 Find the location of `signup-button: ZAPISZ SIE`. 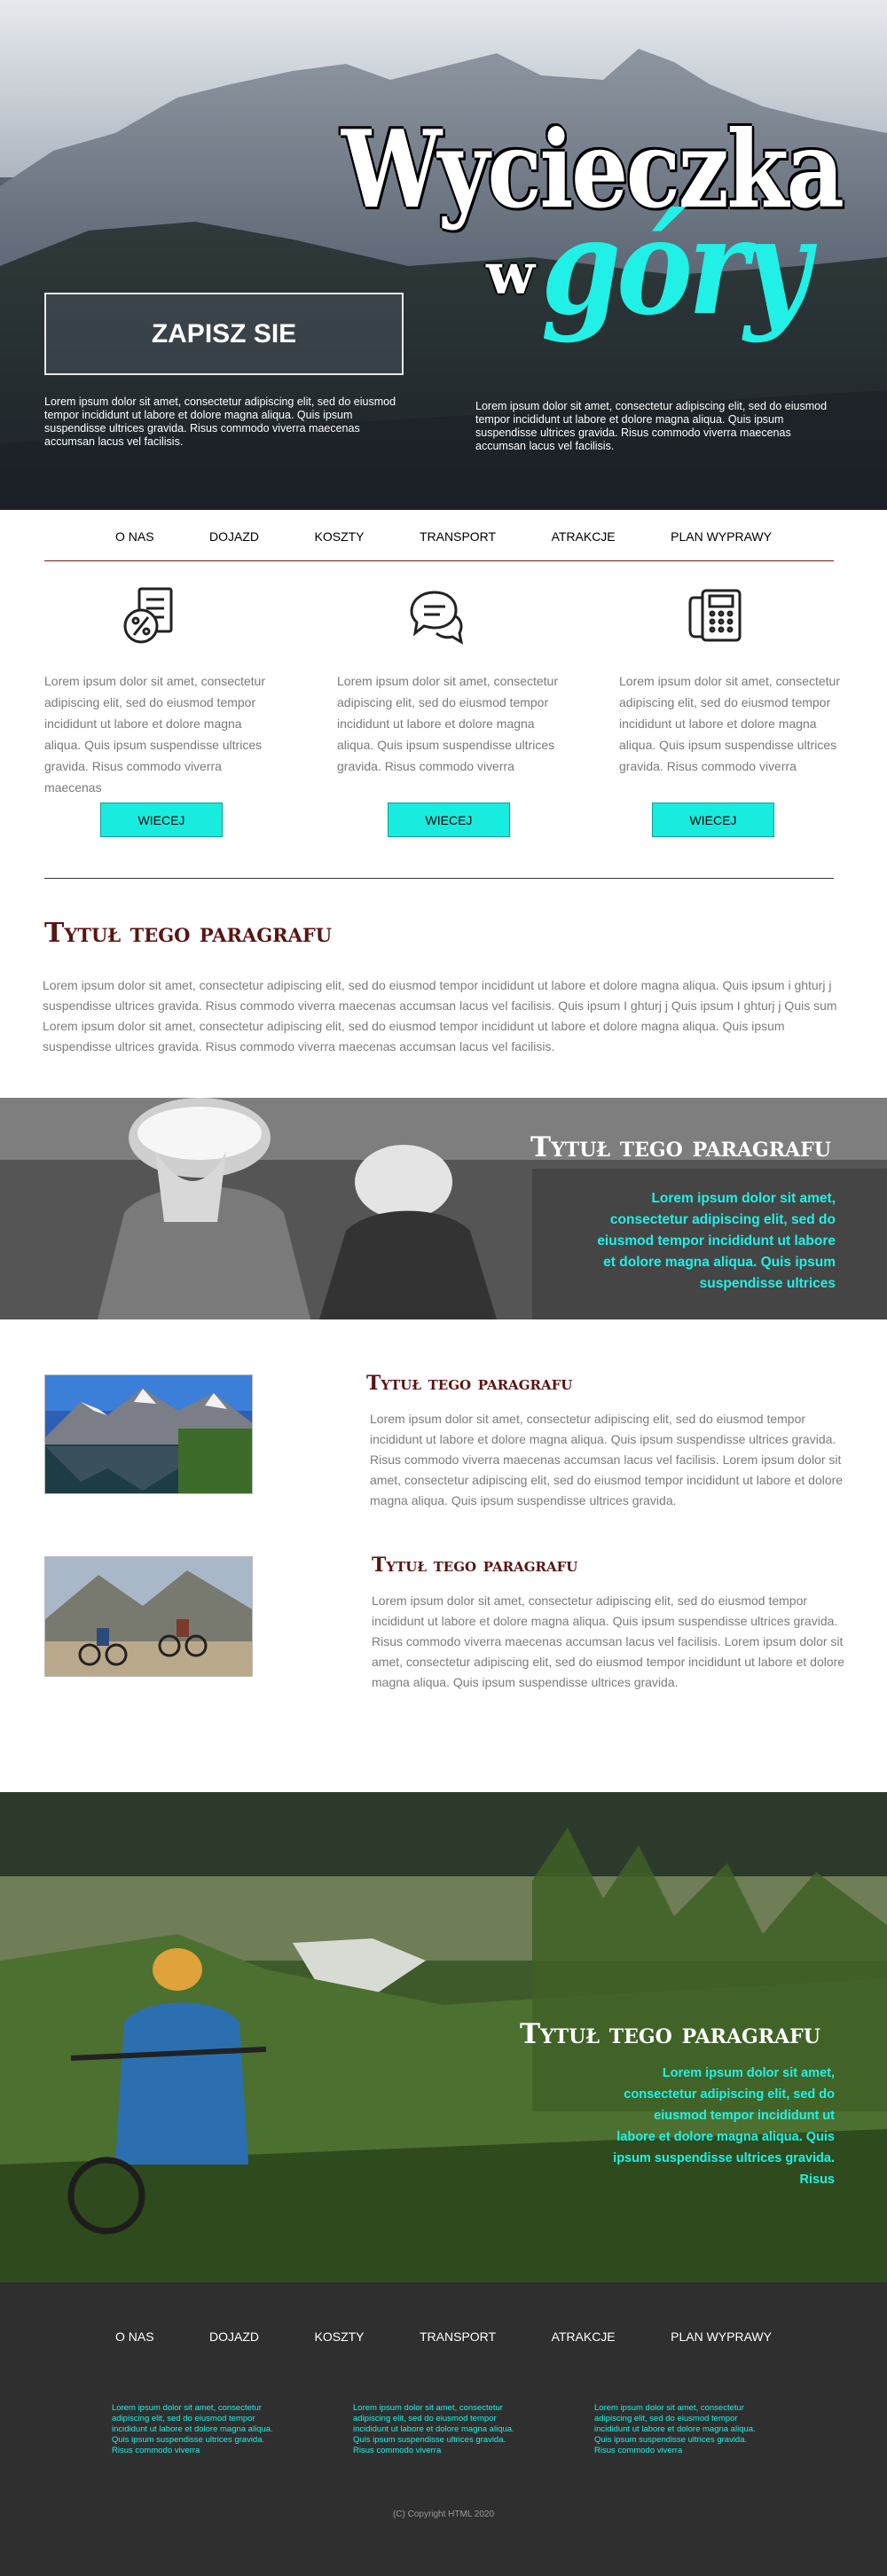

signup-button: ZAPISZ SIE is located at coordinates (224, 334).